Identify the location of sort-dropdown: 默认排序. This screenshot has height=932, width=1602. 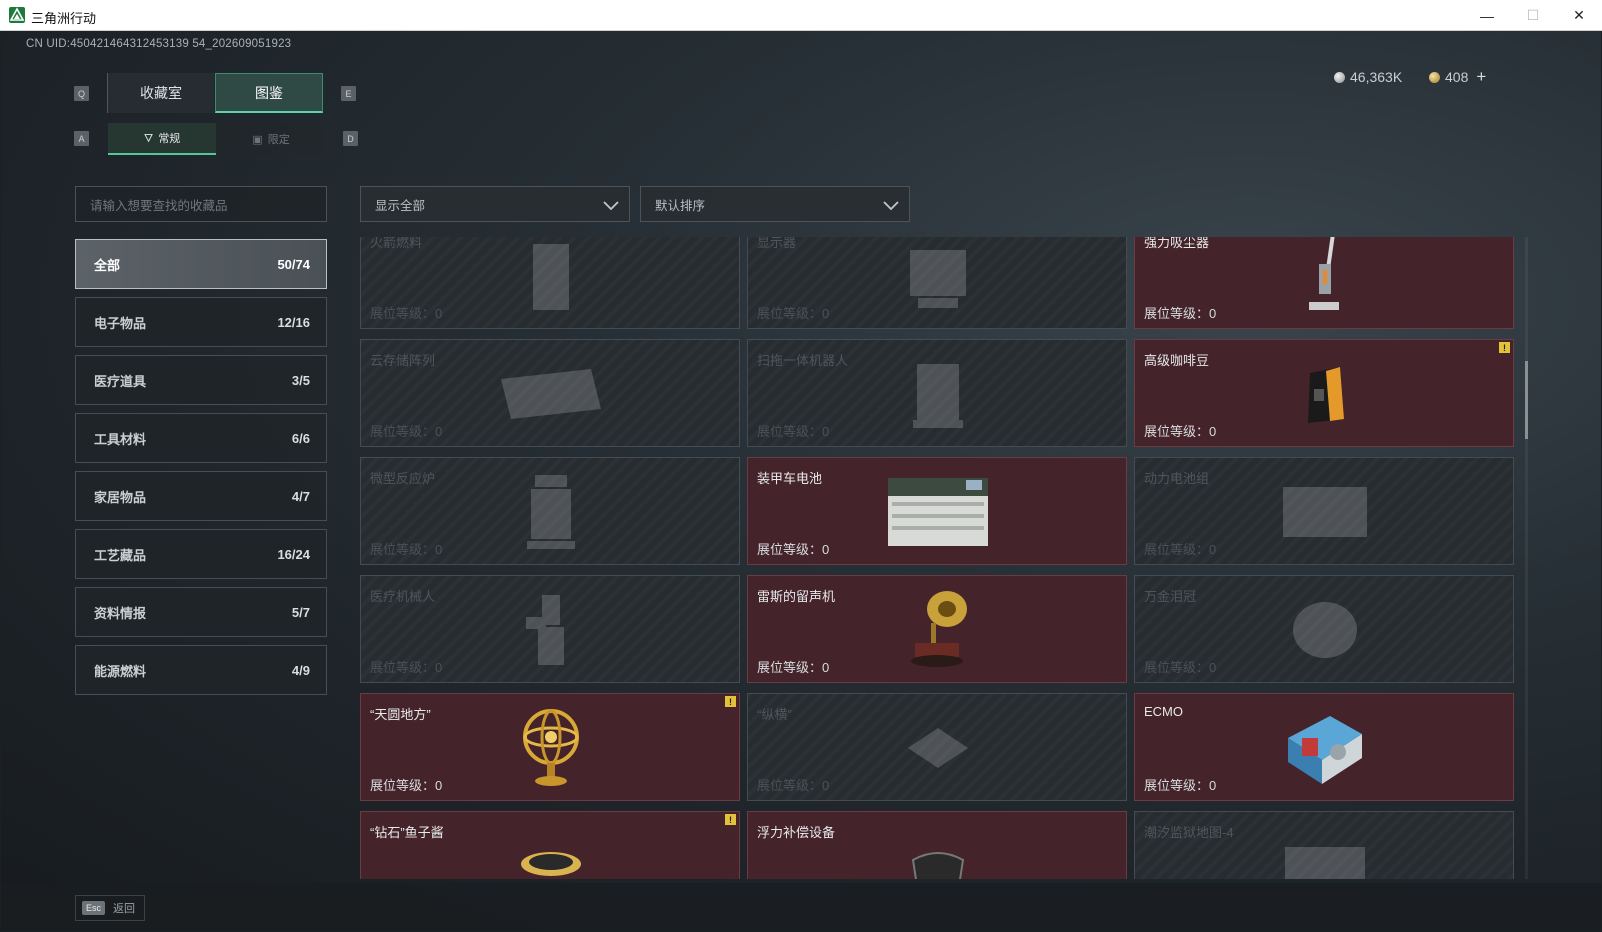
(775, 204).